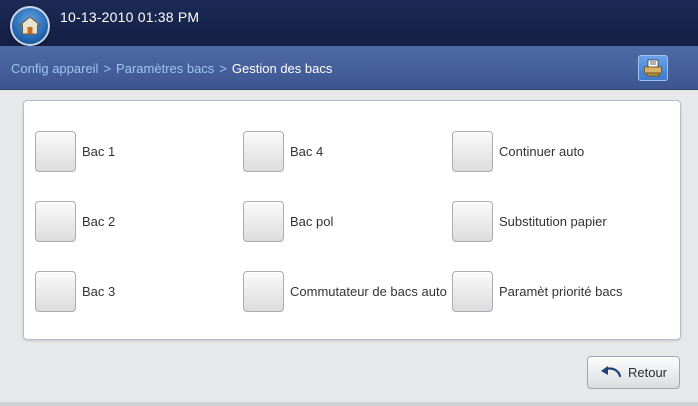 The width and height of the screenshot is (698, 406). Describe the element at coordinates (561, 291) in the screenshot. I see `option-label: Paramèt priorité bacs` at that location.